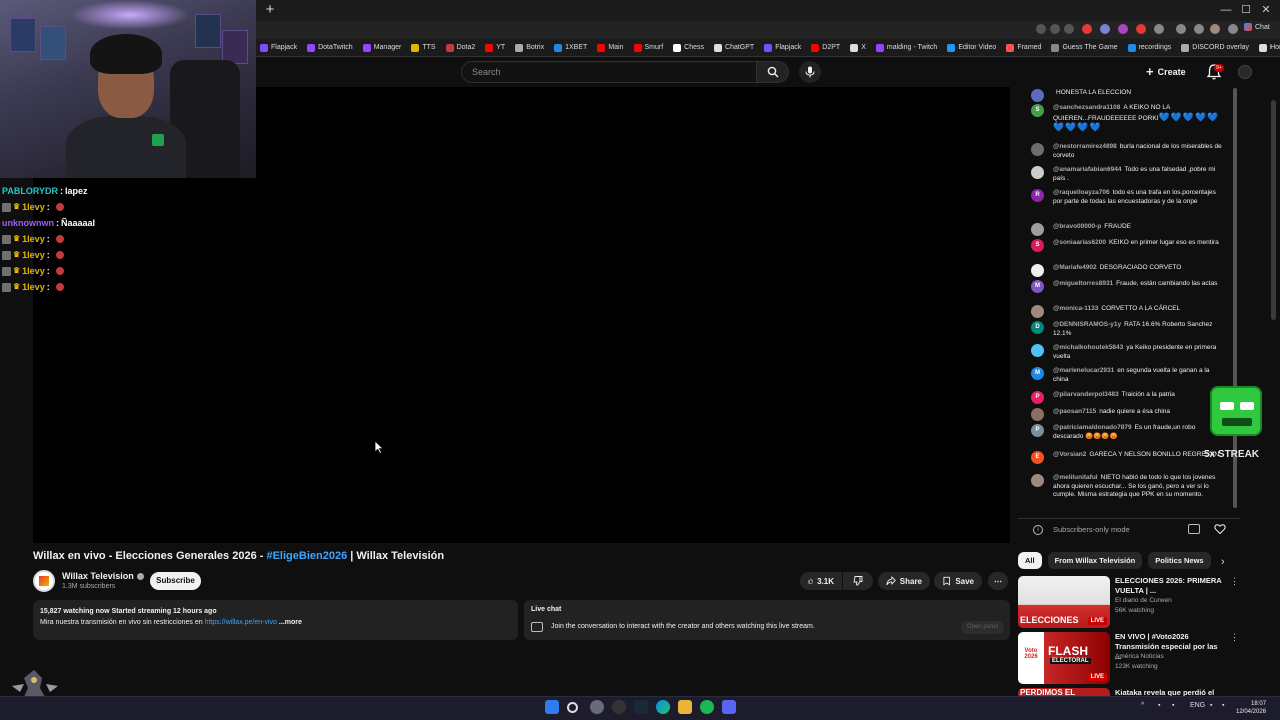 The image size is (1280, 720). Describe the element at coordinates (1257, 27) in the screenshot. I see `chat-extension-button: Chat` at that location.